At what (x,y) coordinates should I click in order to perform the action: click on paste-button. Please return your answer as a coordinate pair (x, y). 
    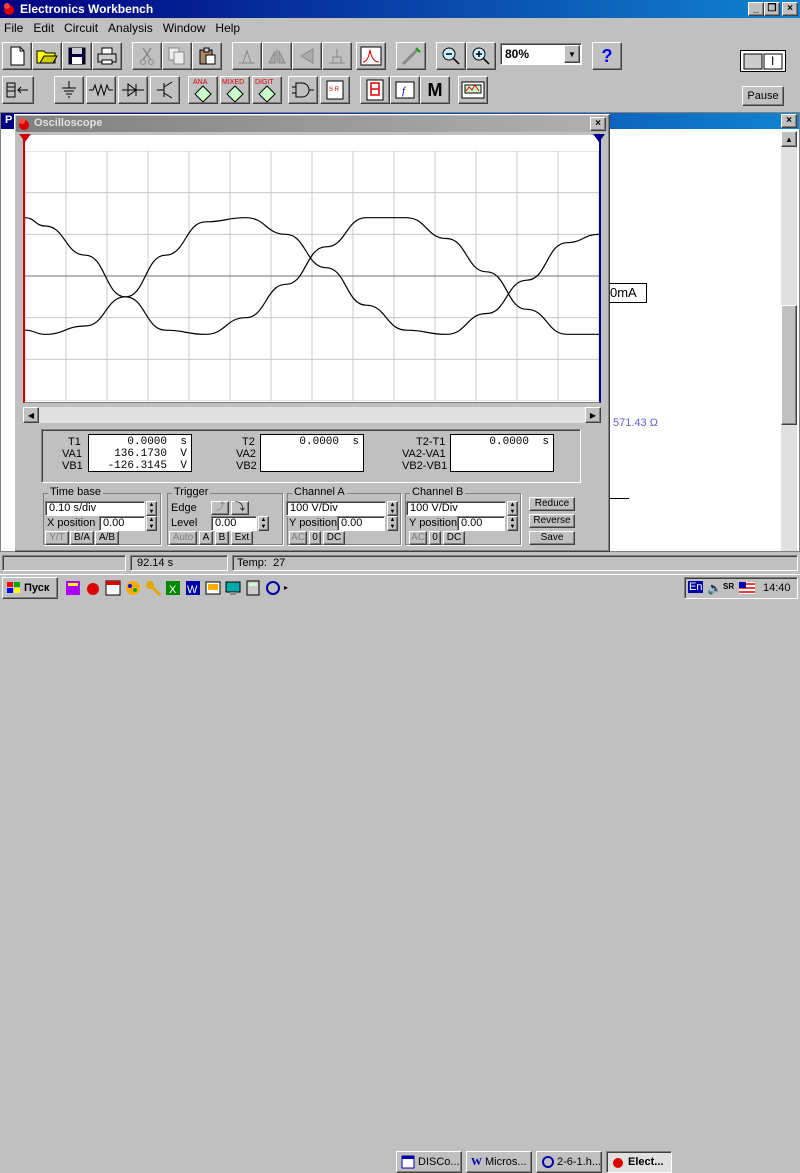
    Looking at the image, I should click on (207, 56).